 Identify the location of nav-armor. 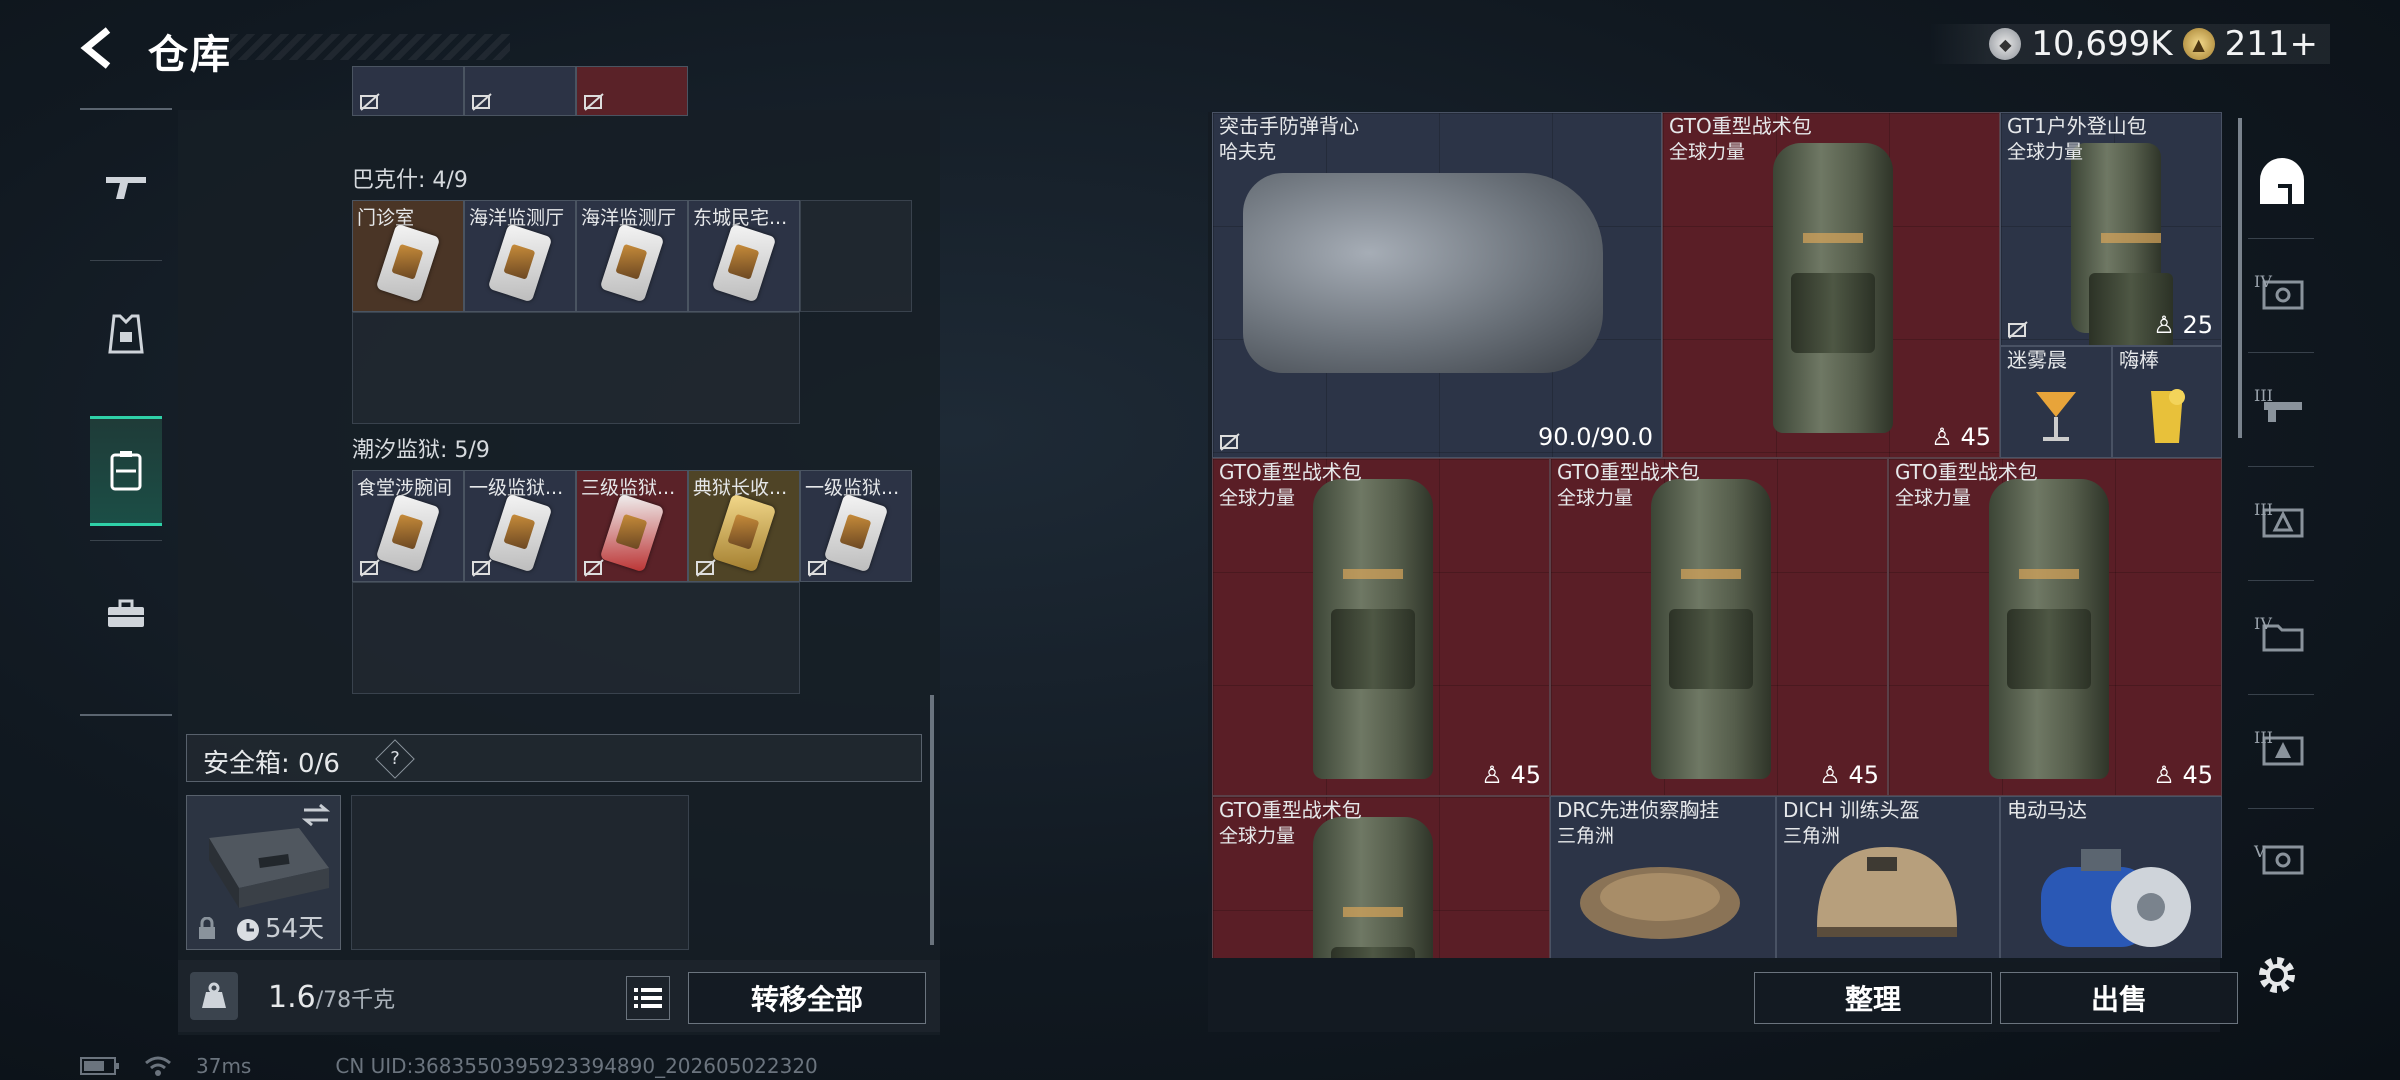
(126, 334).